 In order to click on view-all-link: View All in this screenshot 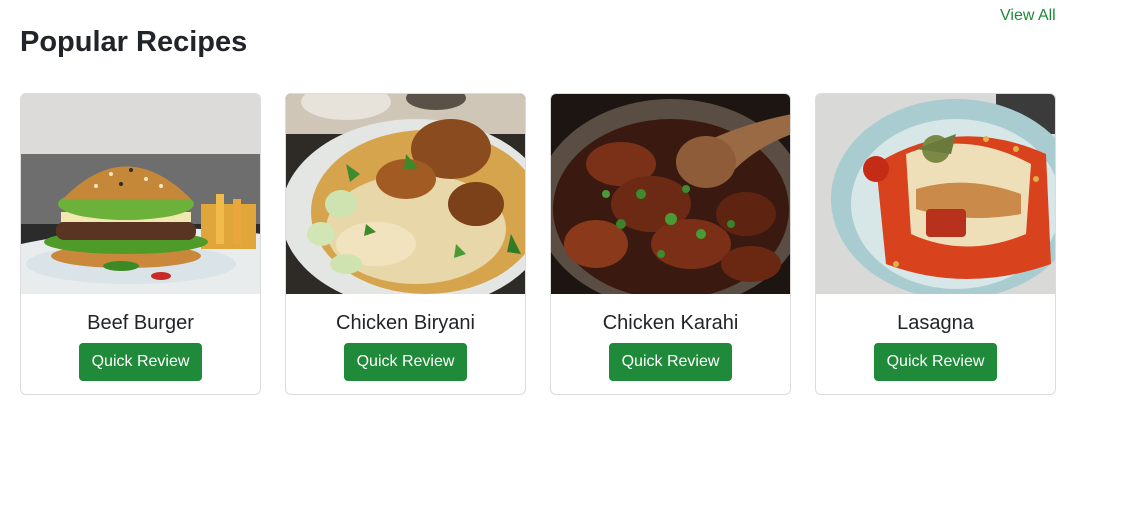, I will do `click(1028, 16)`.